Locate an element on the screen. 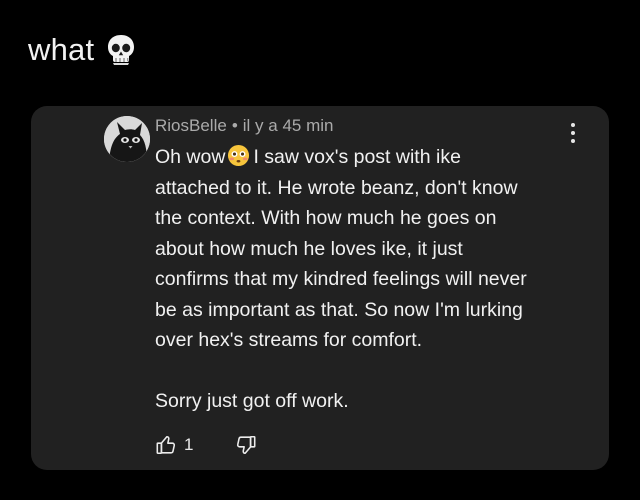 The width and height of the screenshot is (640, 500). comment-meta: RiosBelle • il y a 45 min is located at coordinates (244, 126).